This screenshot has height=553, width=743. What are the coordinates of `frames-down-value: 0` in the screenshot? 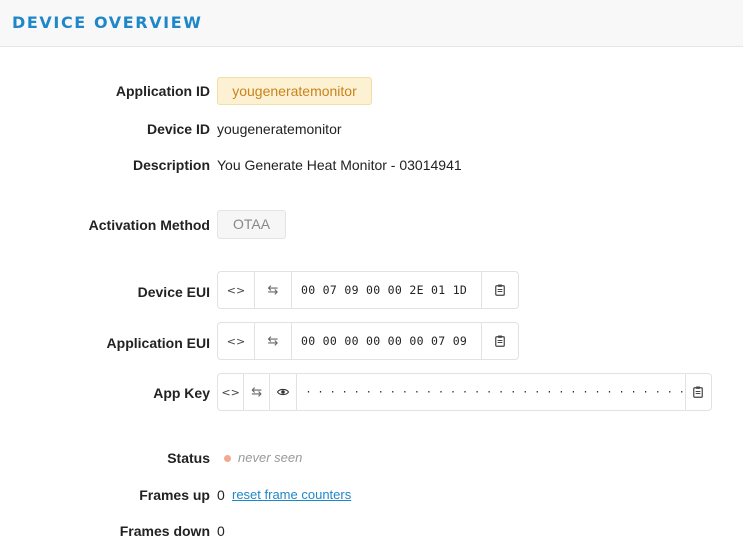 It's located at (221, 531).